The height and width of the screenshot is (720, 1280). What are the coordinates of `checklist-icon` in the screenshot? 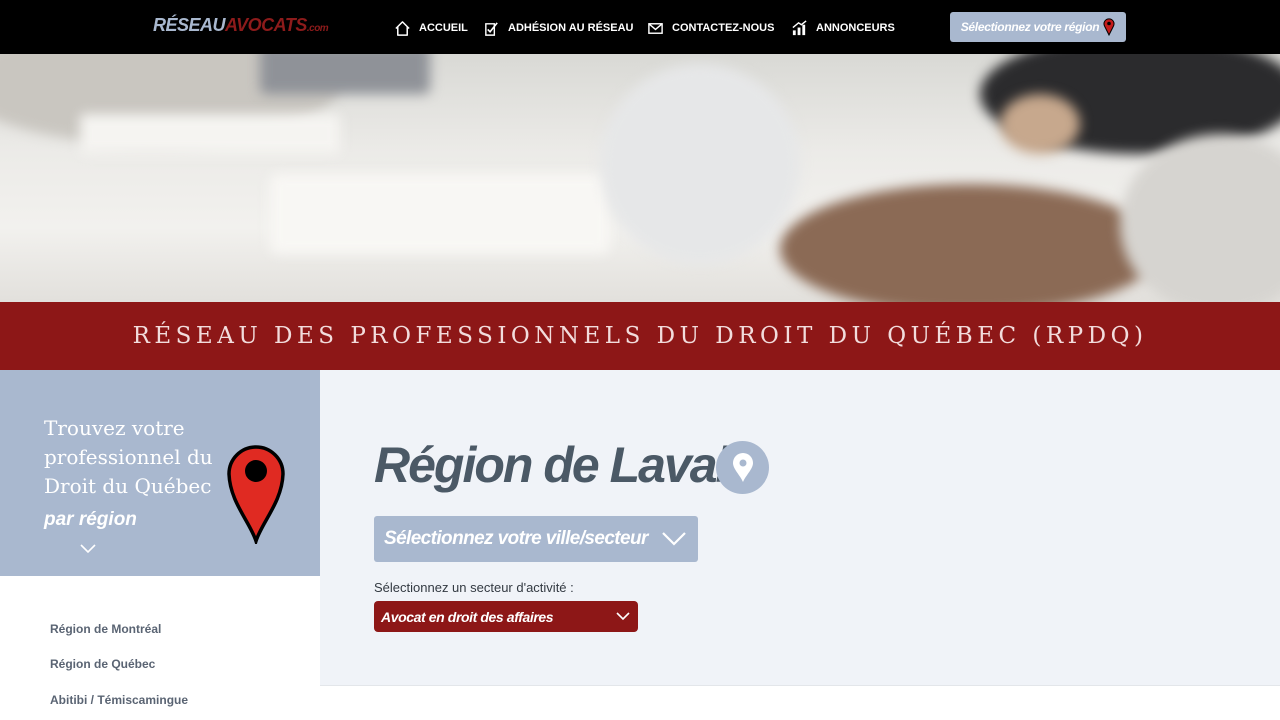 It's located at (491, 28).